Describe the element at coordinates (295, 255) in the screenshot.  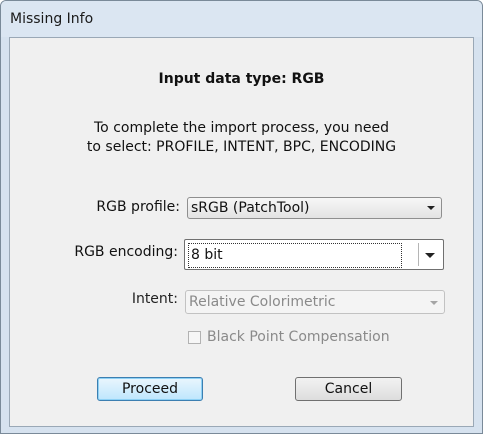
I see `rgb-encoding-value: 8 bit` at that location.